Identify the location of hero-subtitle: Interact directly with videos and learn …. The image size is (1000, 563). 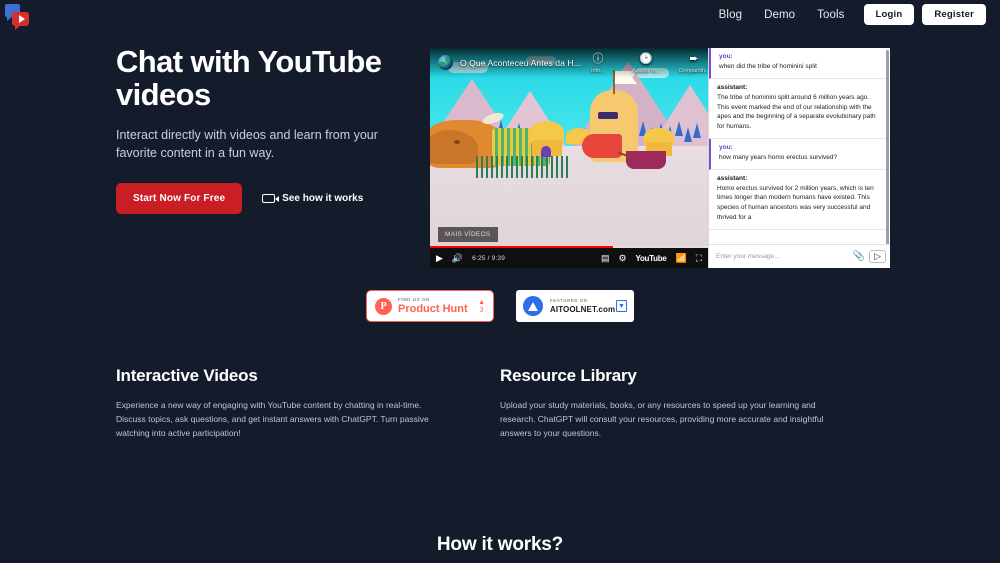
(247, 144).